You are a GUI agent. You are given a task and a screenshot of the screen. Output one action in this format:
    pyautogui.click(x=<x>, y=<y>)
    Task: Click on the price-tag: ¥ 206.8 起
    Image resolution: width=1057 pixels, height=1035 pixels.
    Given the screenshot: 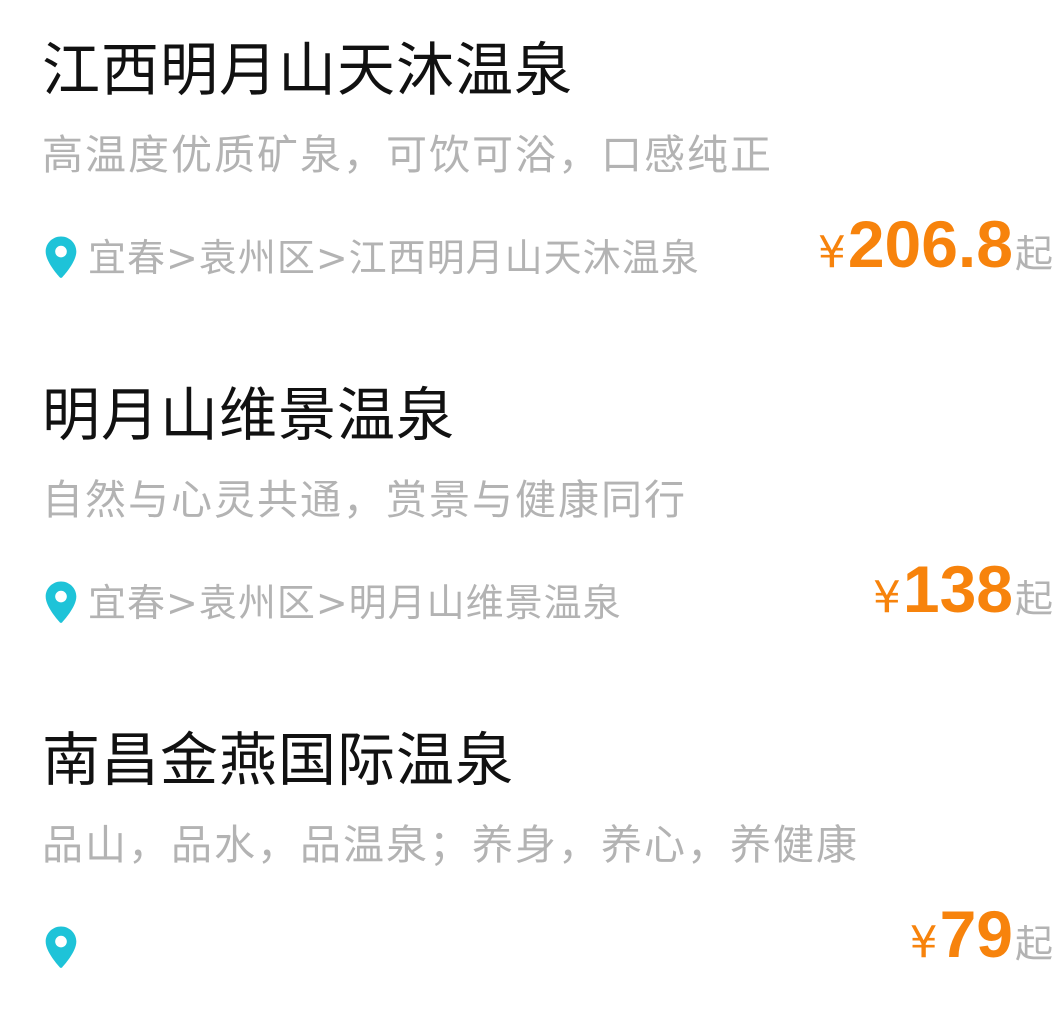 What is the action you would take?
    pyautogui.click(x=935, y=251)
    